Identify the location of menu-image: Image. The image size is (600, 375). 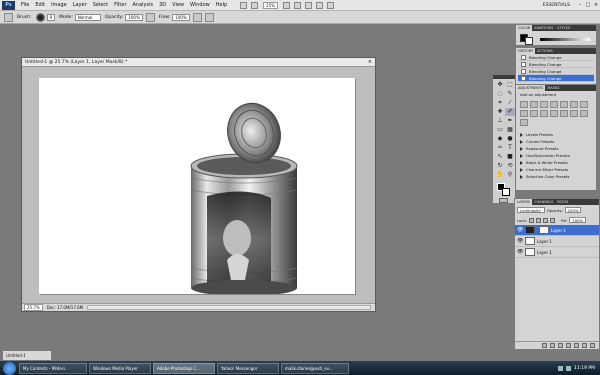
(59, 5).